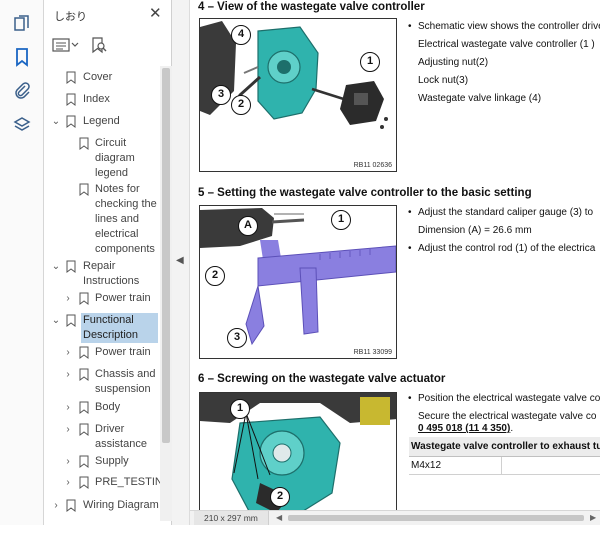 The height and width of the screenshot is (541, 600). What do you see at coordinates (115, 158) in the screenshot?
I see `bookmark-label: Circuit diagram legend` at bounding box center [115, 158].